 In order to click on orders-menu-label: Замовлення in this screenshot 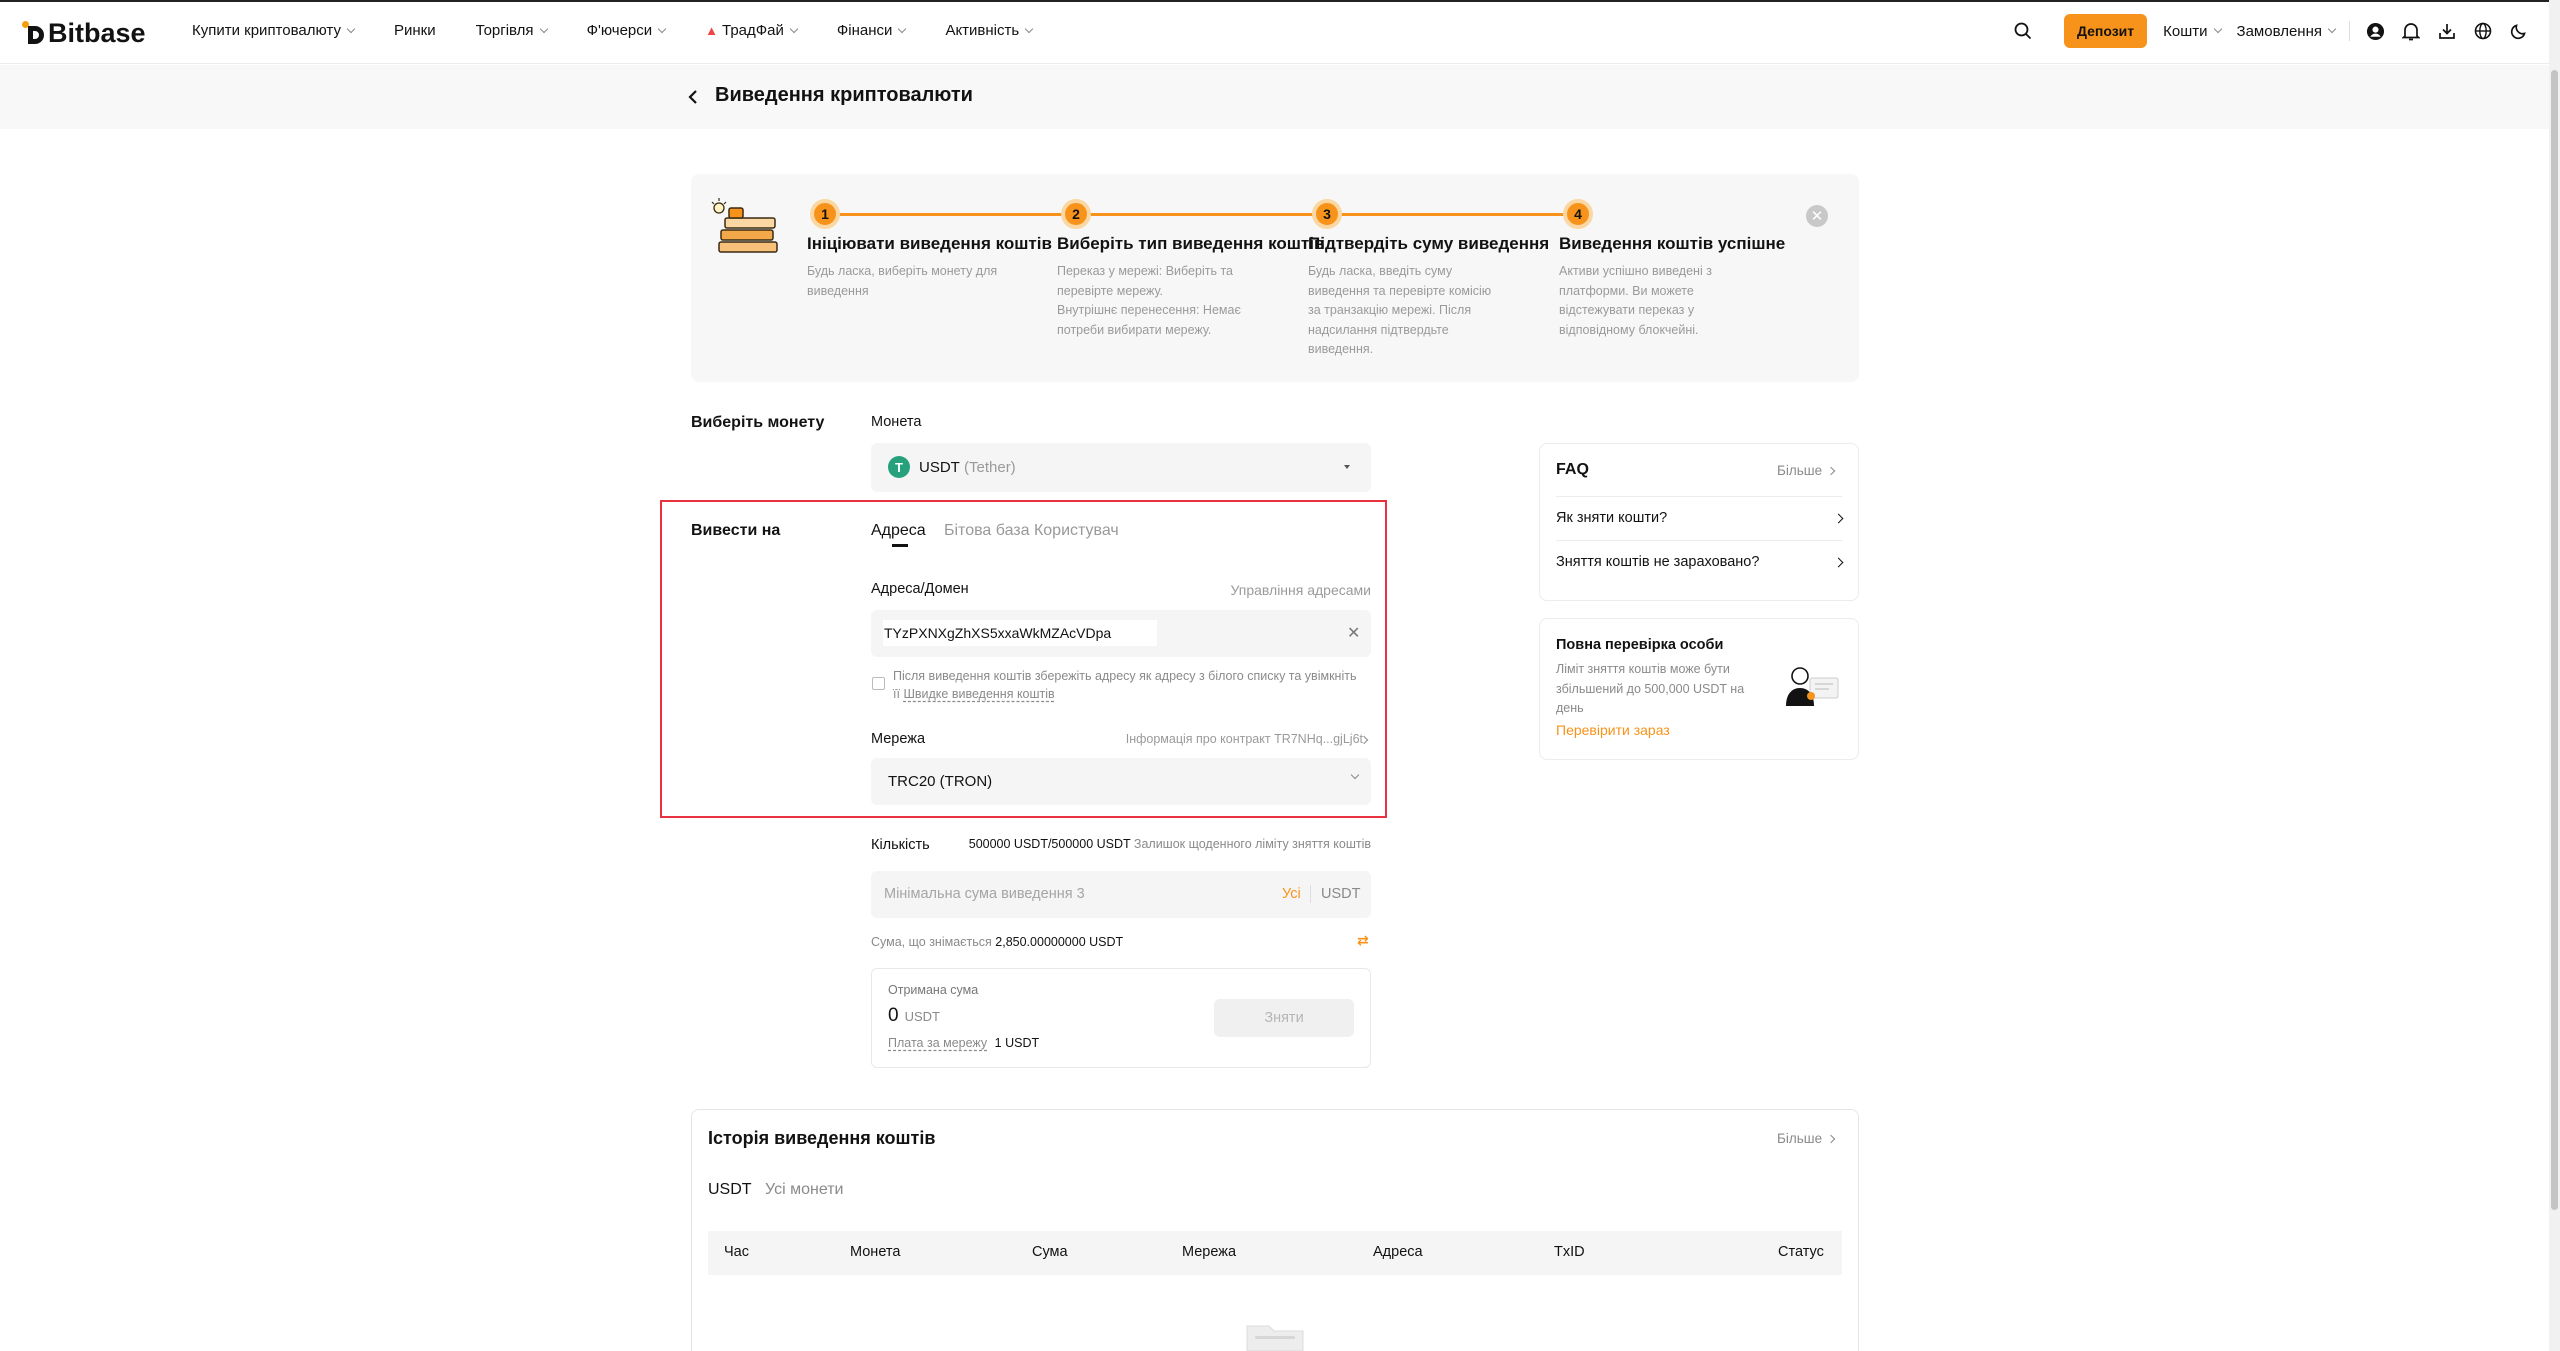, I will do `click(2279, 31)`.